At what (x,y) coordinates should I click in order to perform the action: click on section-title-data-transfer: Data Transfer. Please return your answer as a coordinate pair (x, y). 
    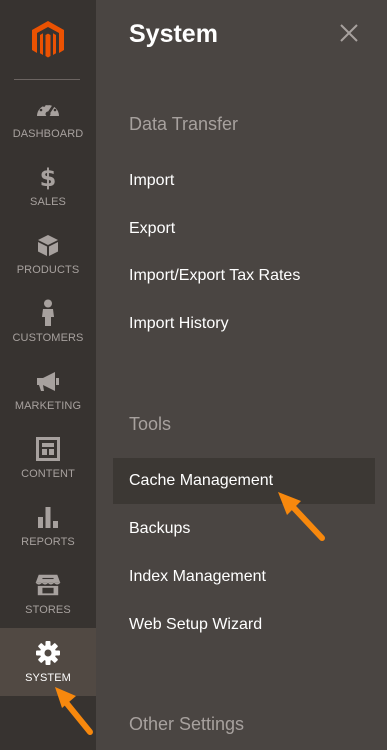
    Looking at the image, I should click on (184, 124).